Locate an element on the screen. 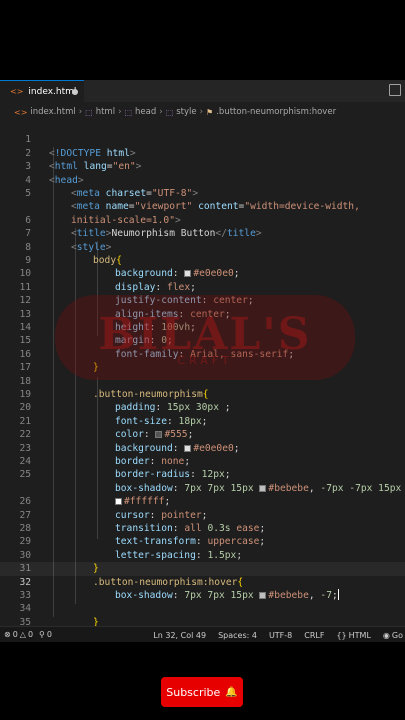 Image resolution: width=405 pixels, height=720 pixels. code-line: 22 background: #e0e0e0; is located at coordinates (129, 441).